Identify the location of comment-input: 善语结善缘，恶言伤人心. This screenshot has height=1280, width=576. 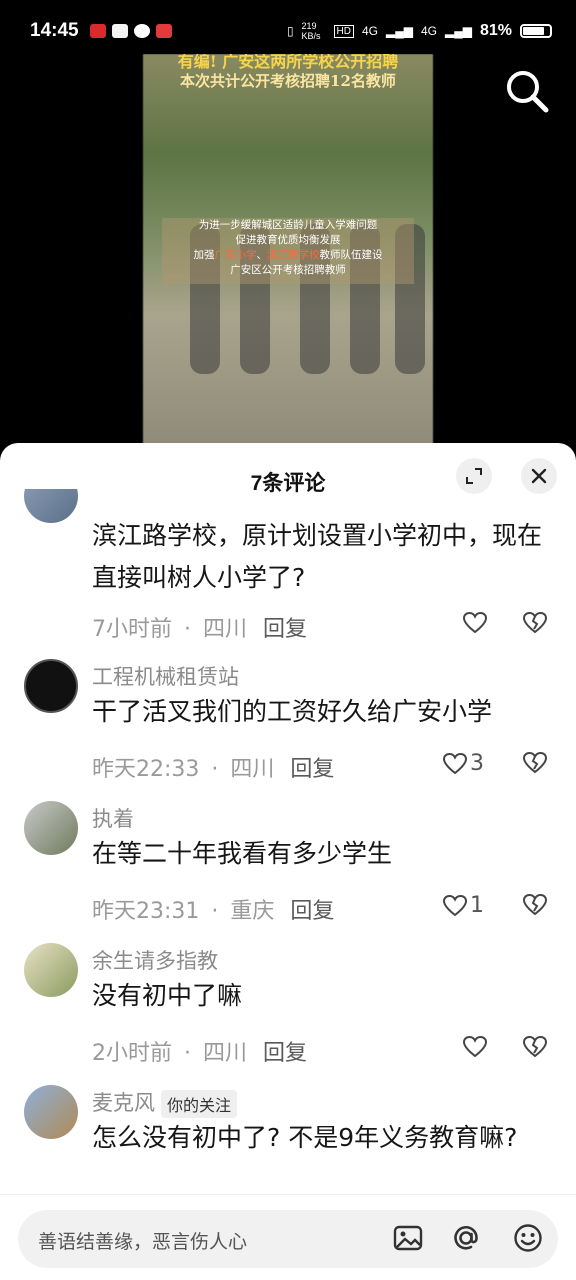
(288, 1239).